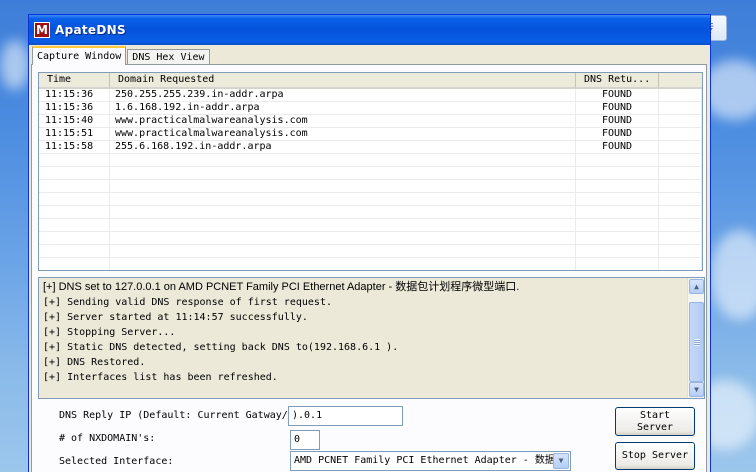 The width and height of the screenshot is (756, 472). What do you see at coordinates (74, 134) in the screenshot?
I see `time-cell: 11:15:51` at bounding box center [74, 134].